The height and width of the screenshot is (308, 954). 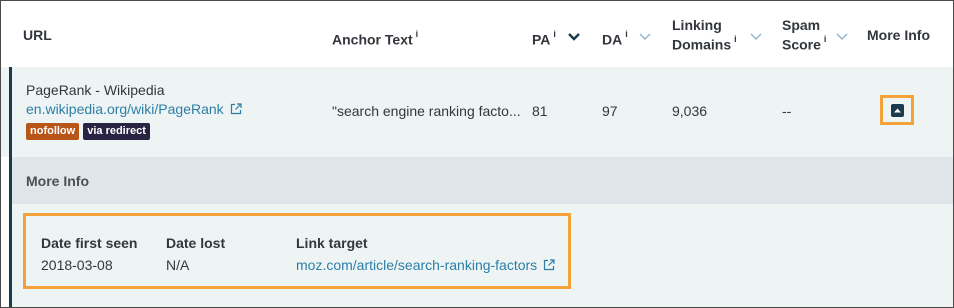 What do you see at coordinates (95, 90) in the screenshot?
I see `page-title: PageRank - Wikipedia` at bounding box center [95, 90].